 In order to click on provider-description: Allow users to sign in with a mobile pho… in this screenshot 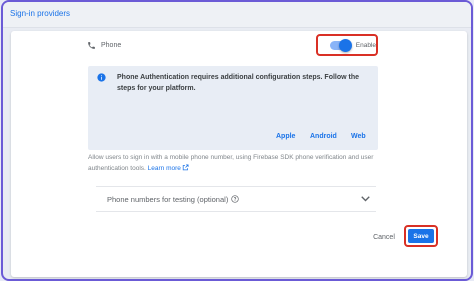, I will do `click(232, 163)`.